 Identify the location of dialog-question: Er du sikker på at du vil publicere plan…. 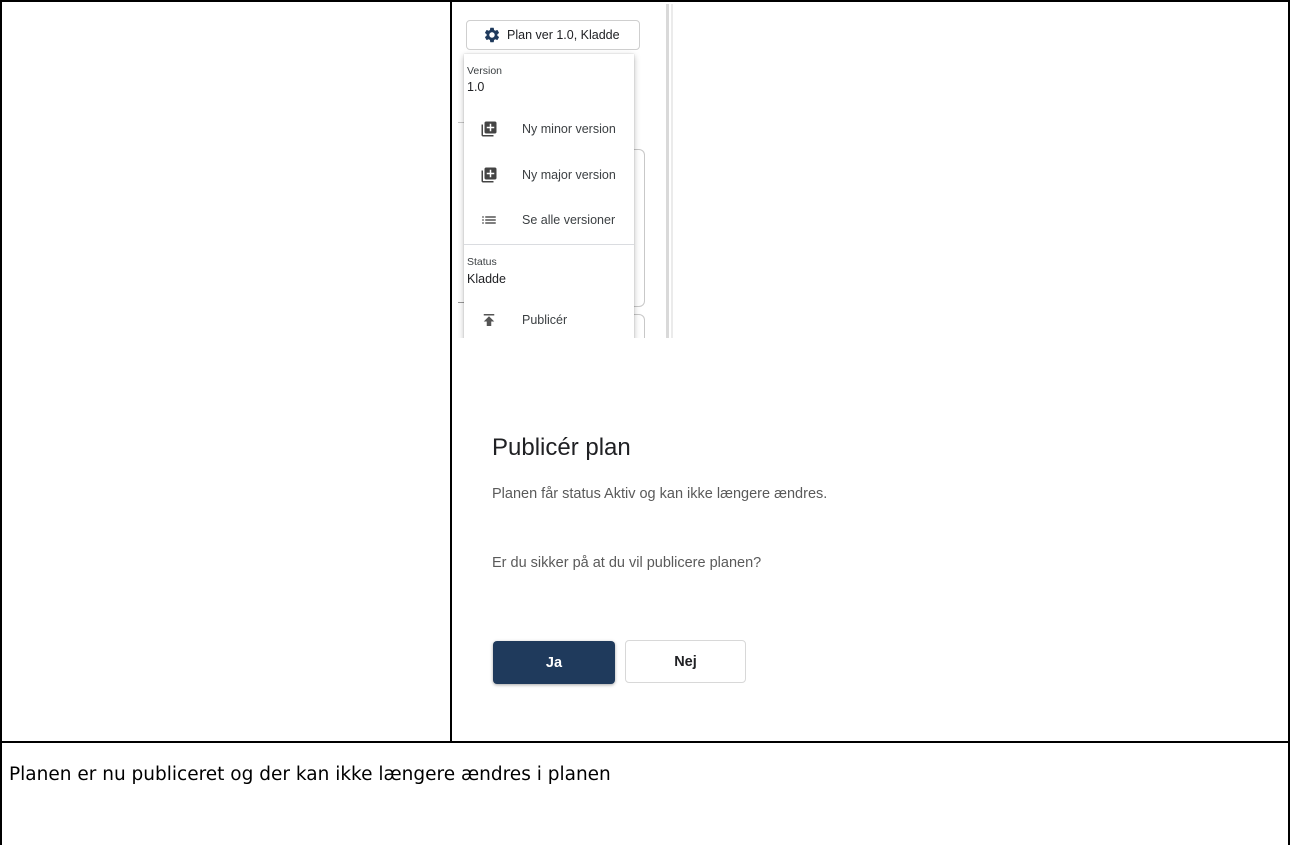
(627, 563).